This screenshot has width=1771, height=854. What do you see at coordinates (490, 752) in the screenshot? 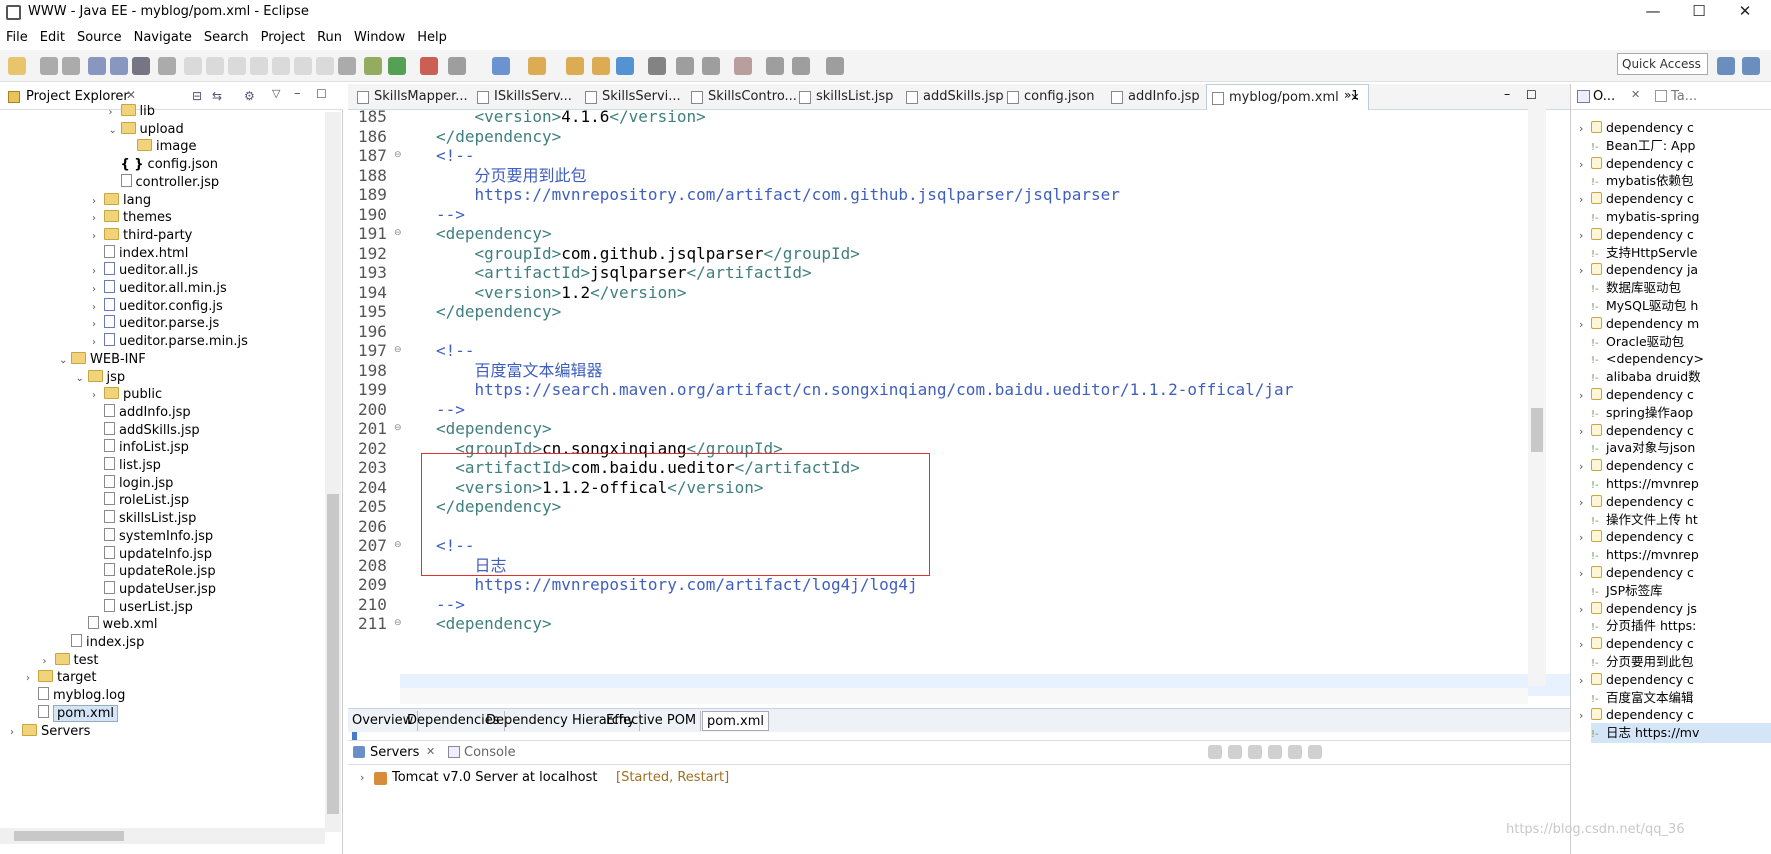
I see `tab-console: Console` at bounding box center [490, 752].